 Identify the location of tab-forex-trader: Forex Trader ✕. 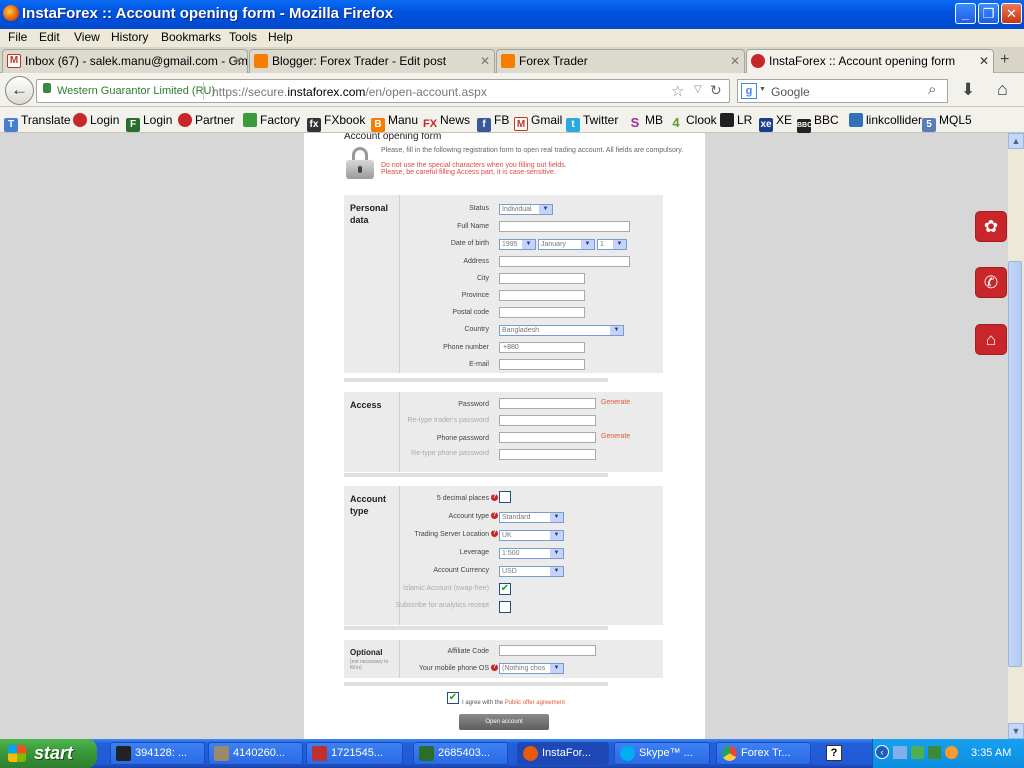
(620, 61).